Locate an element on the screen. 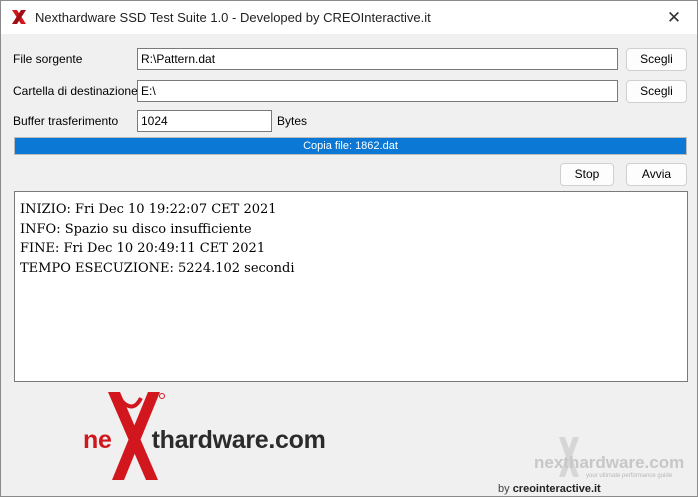 The image size is (698, 497). credit-prefix: by is located at coordinates (505, 489).